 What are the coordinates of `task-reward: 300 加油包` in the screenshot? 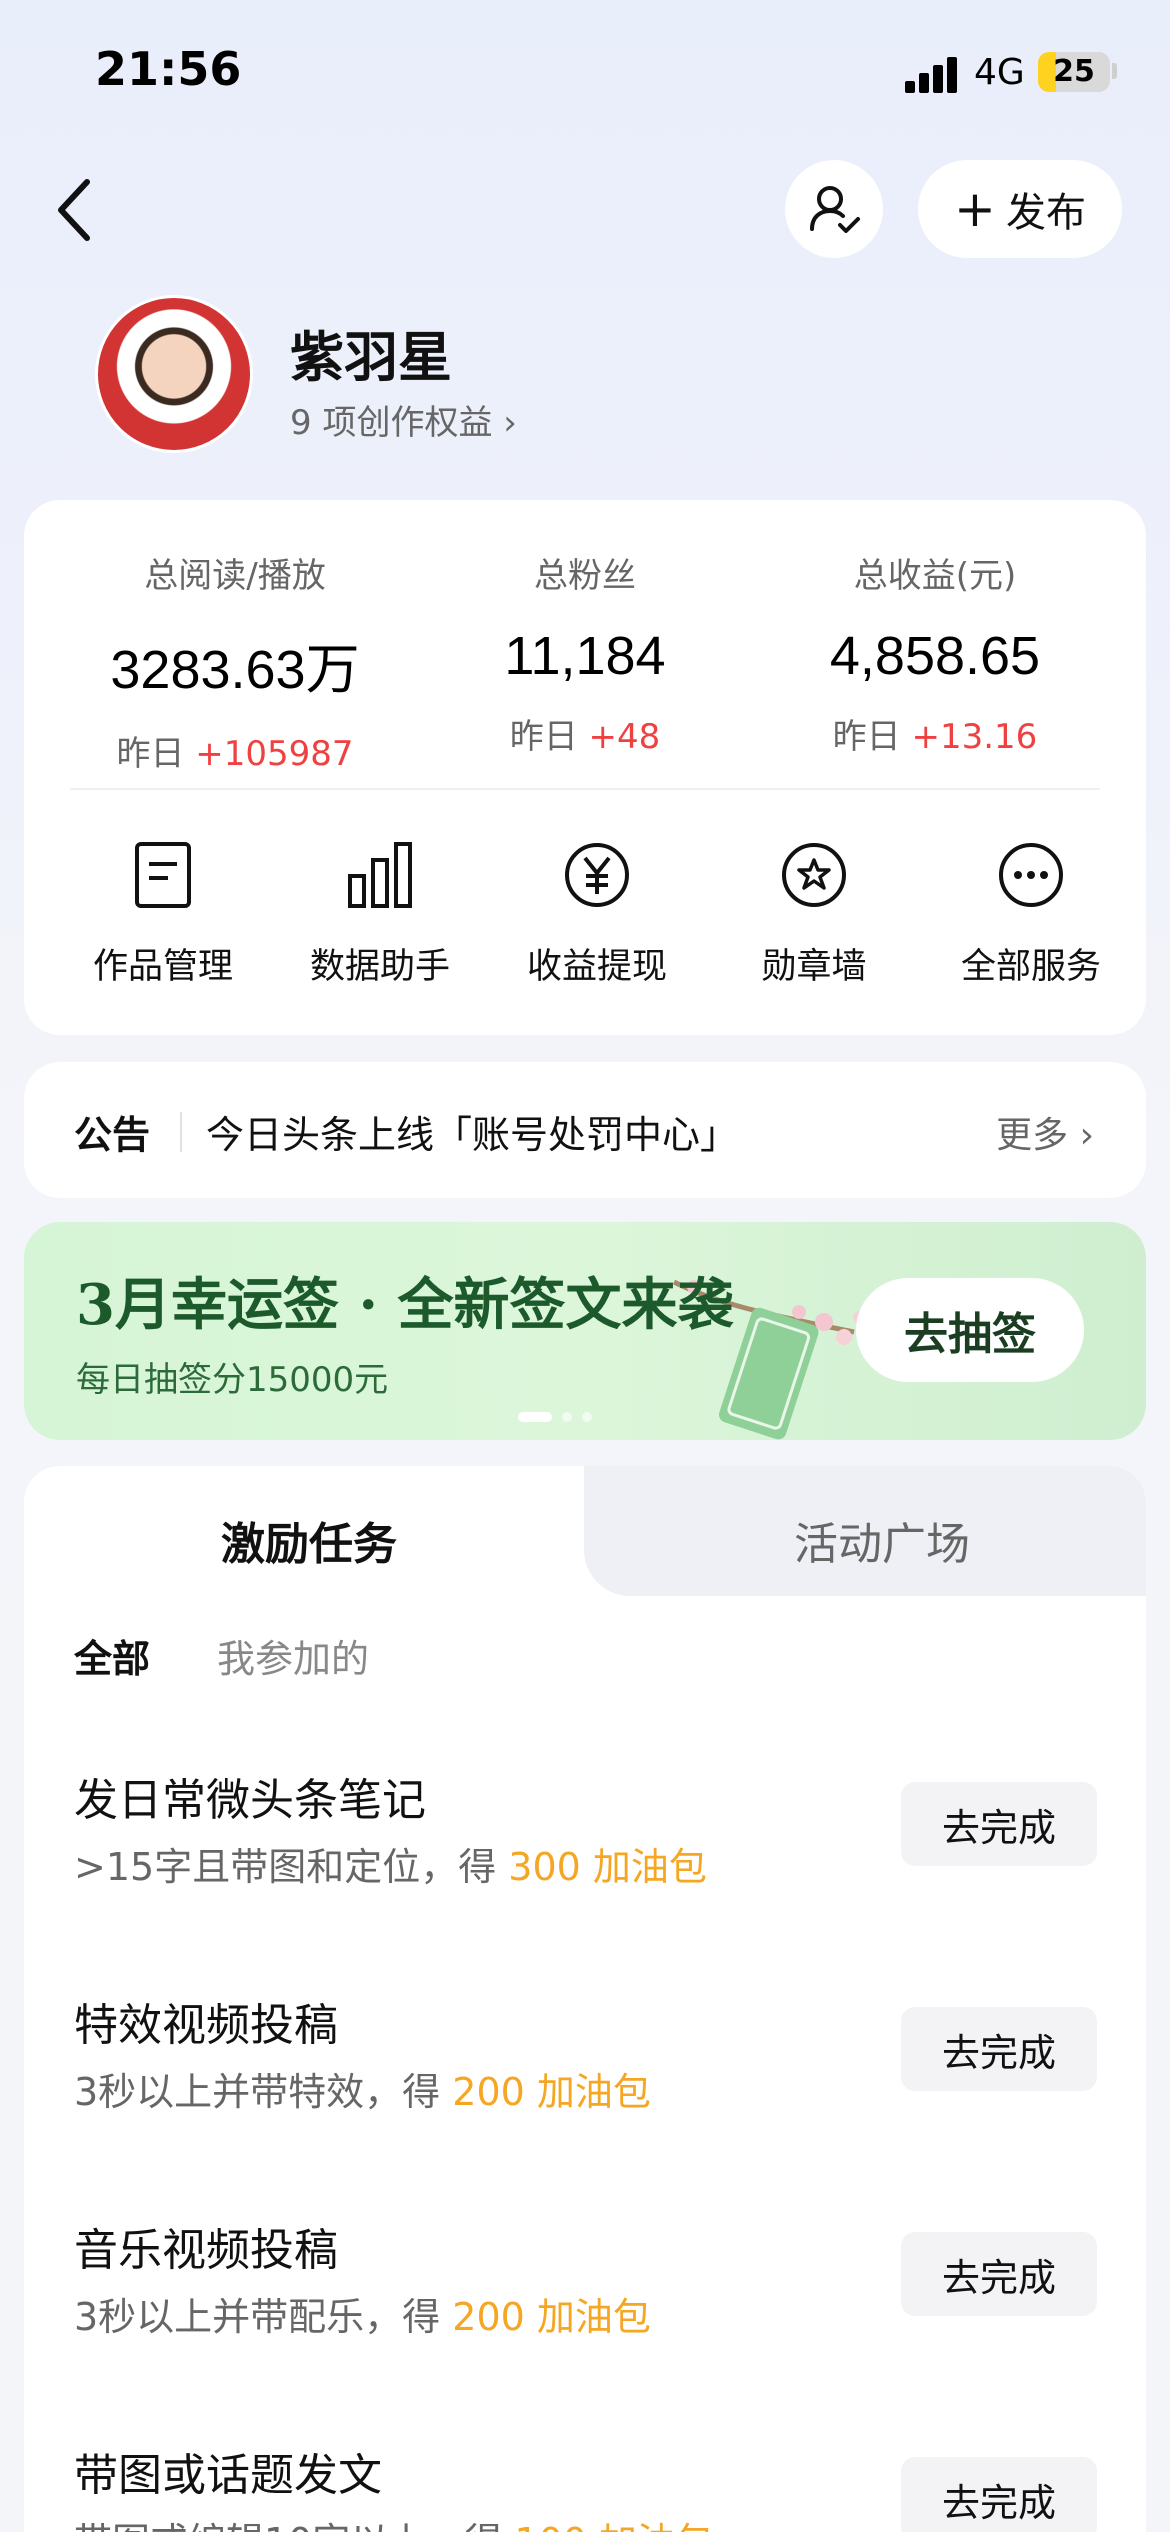 It's located at (607, 1867).